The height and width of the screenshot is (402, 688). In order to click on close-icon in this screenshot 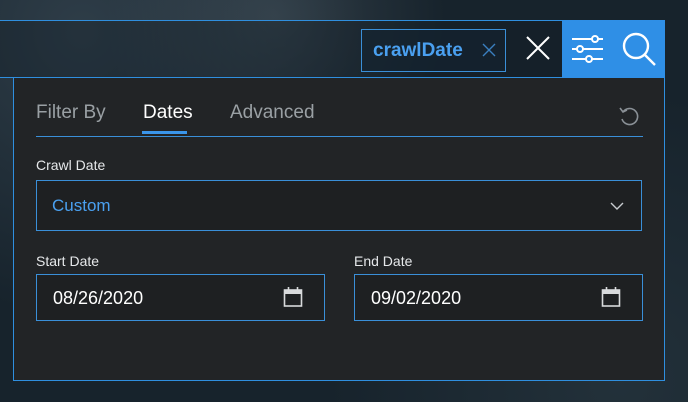, I will do `click(538, 50)`.